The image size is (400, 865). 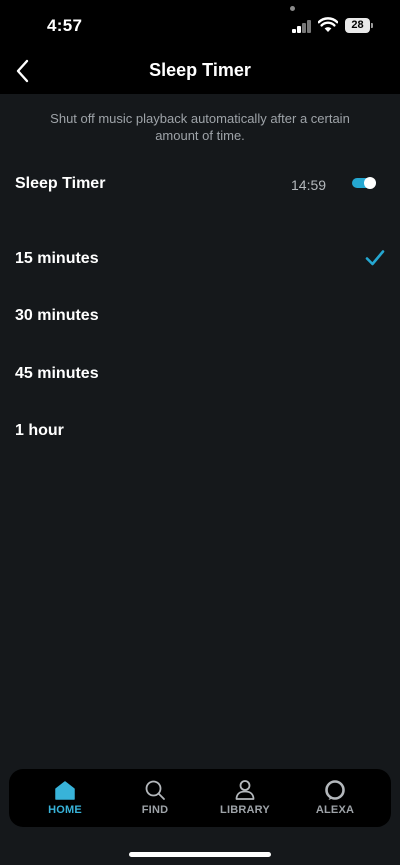 I want to click on sleep-timer-toggle, so click(x=364, y=183).